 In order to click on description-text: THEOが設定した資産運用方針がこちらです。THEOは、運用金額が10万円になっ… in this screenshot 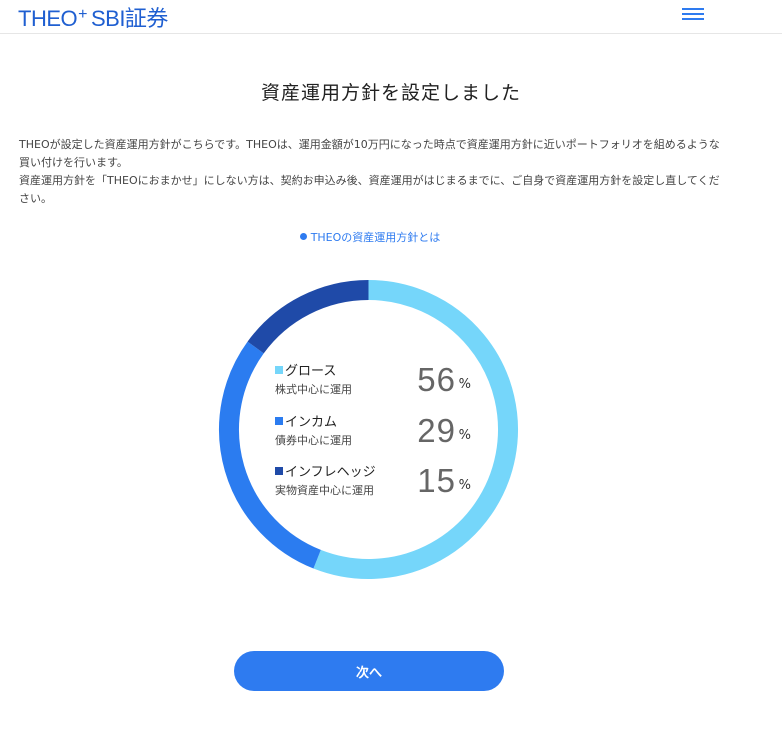, I will do `click(374, 172)`.